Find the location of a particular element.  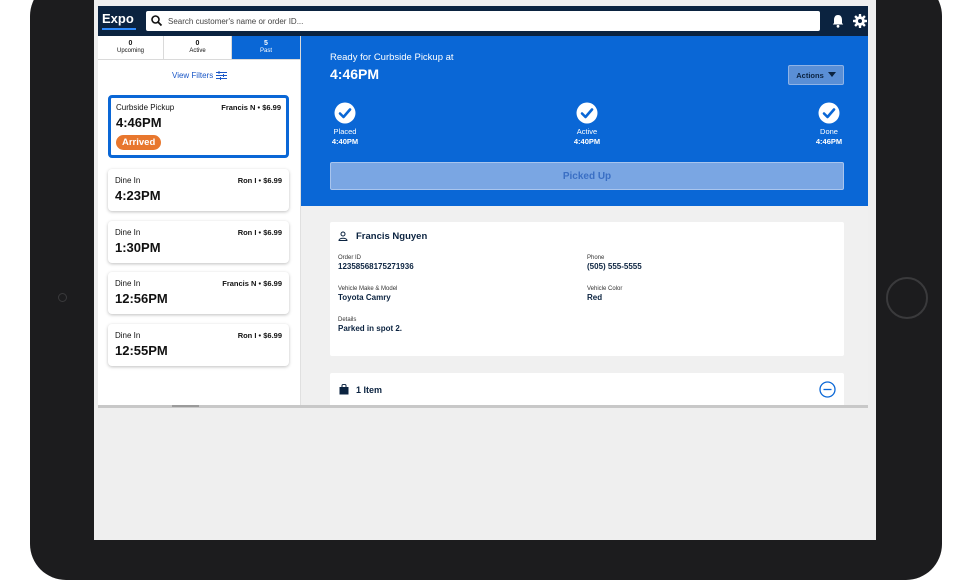

bell-icon is located at coordinates (838, 21).